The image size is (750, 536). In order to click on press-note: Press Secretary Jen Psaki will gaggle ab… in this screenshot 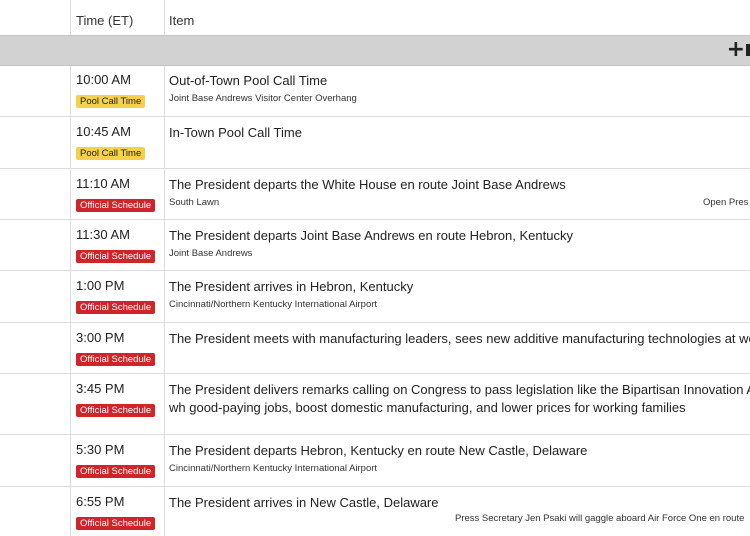, I will do `click(600, 518)`.